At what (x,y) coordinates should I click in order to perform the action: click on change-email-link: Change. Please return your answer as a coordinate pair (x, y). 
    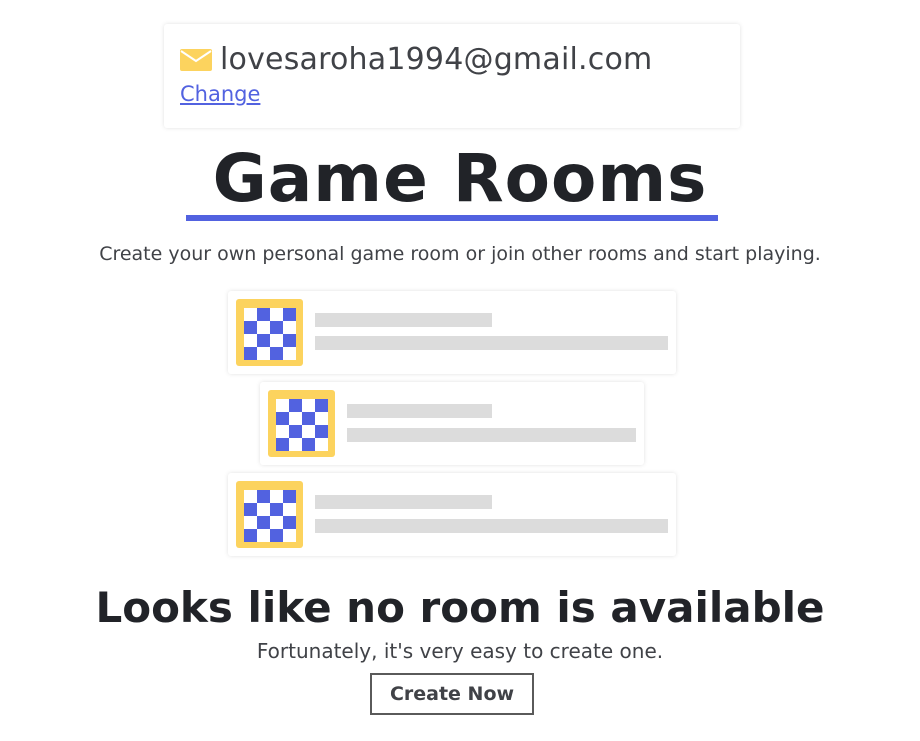
    Looking at the image, I should click on (220, 94).